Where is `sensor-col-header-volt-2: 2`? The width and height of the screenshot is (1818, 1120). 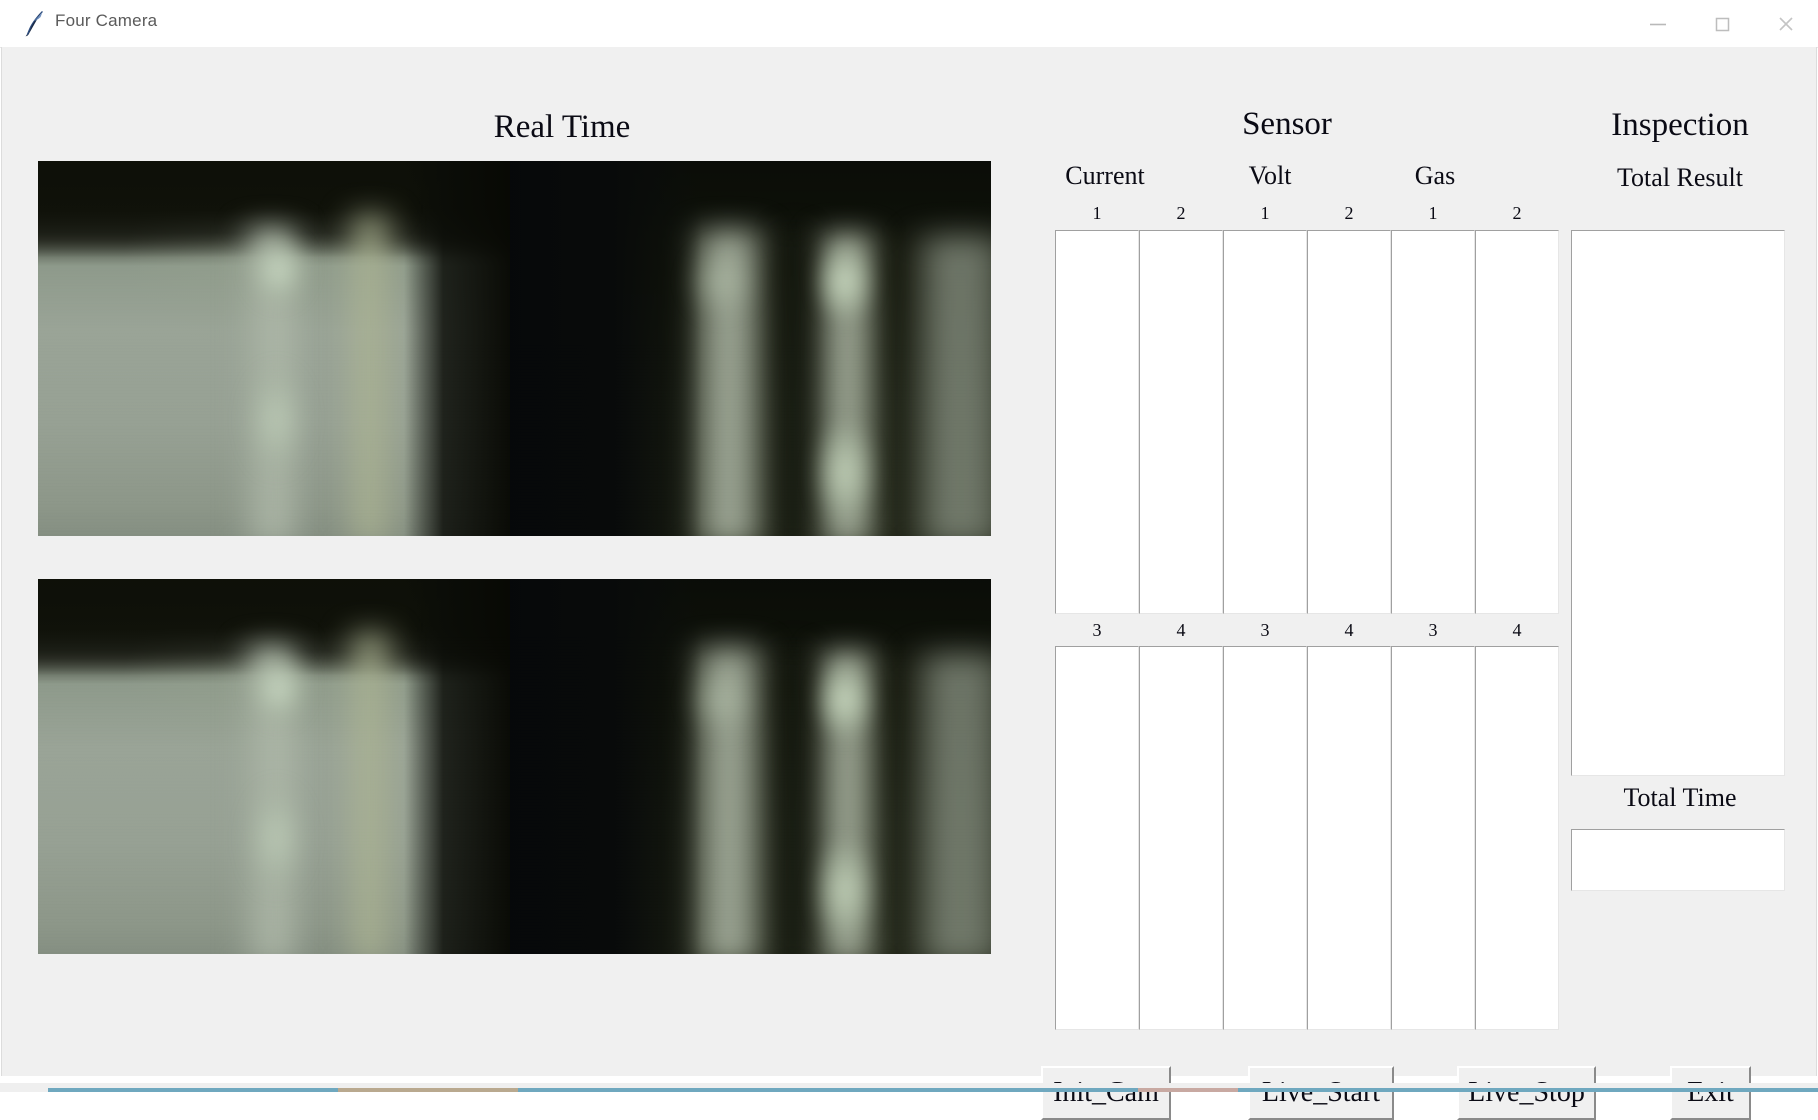 sensor-col-header-volt-2: 2 is located at coordinates (1349, 213).